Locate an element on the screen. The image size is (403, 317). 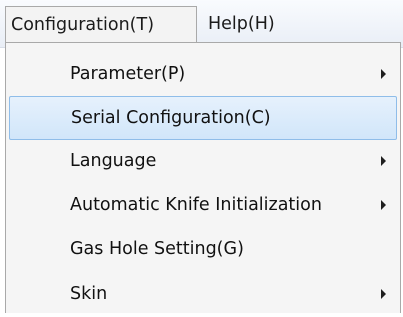
menu-item-label: Skin is located at coordinates (89, 294).